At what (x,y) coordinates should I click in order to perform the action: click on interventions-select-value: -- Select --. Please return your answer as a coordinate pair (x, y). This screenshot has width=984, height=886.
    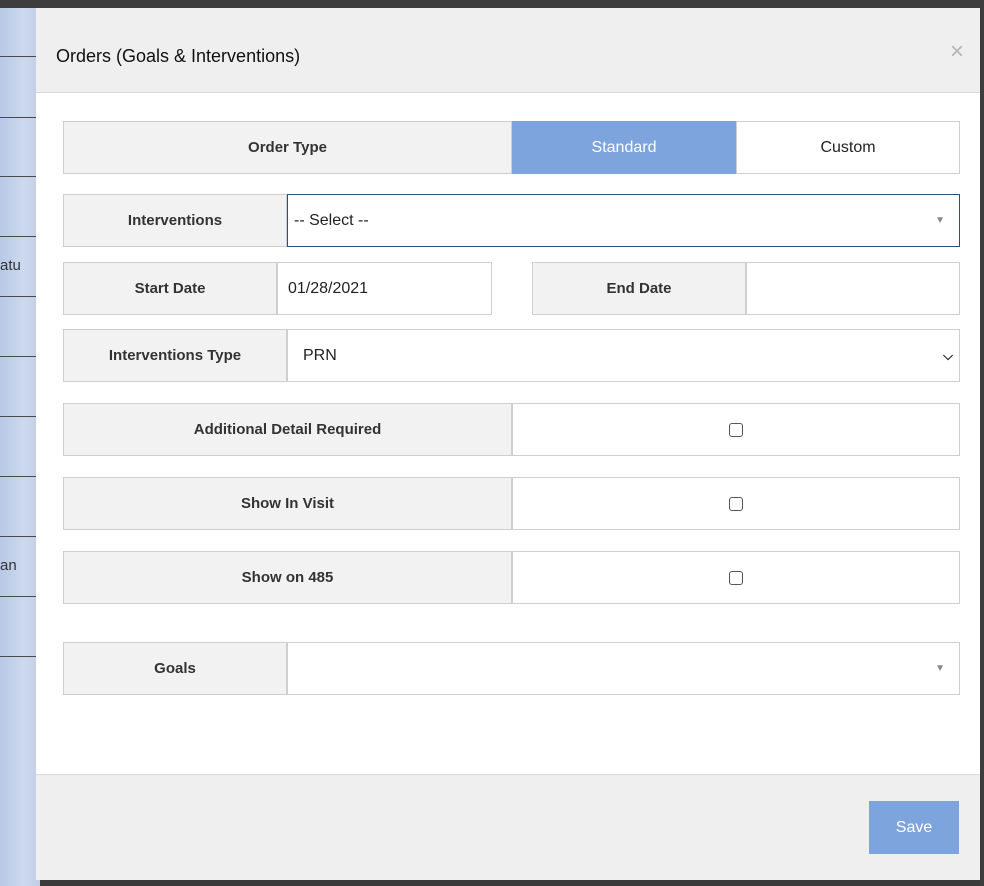
    Looking at the image, I should click on (331, 220).